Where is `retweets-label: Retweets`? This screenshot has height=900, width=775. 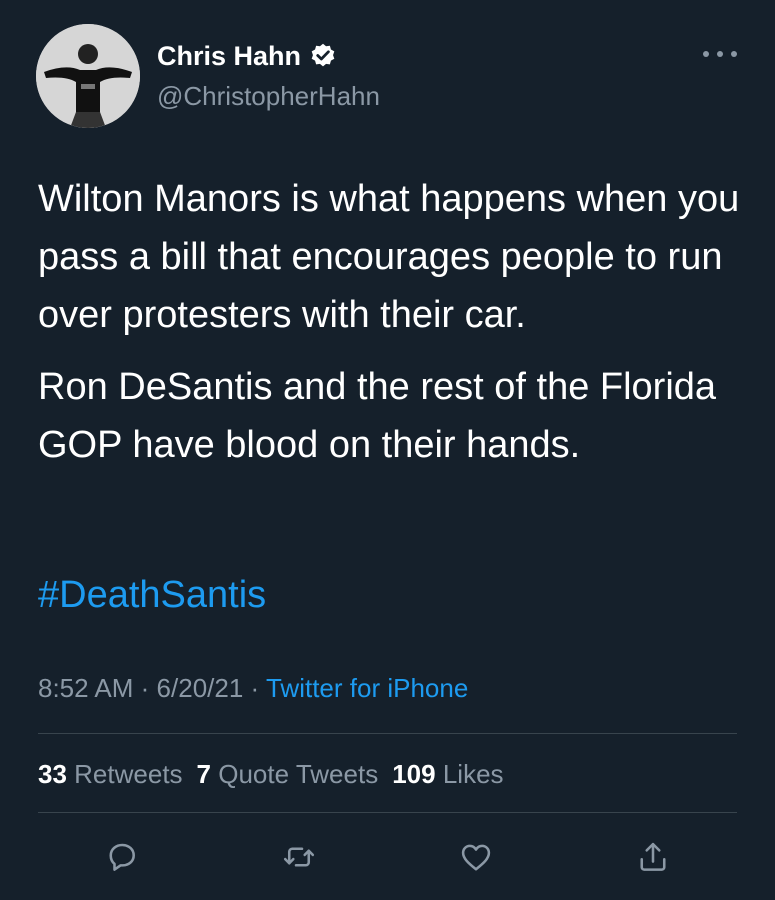
retweets-label: Retweets is located at coordinates (128, 774).